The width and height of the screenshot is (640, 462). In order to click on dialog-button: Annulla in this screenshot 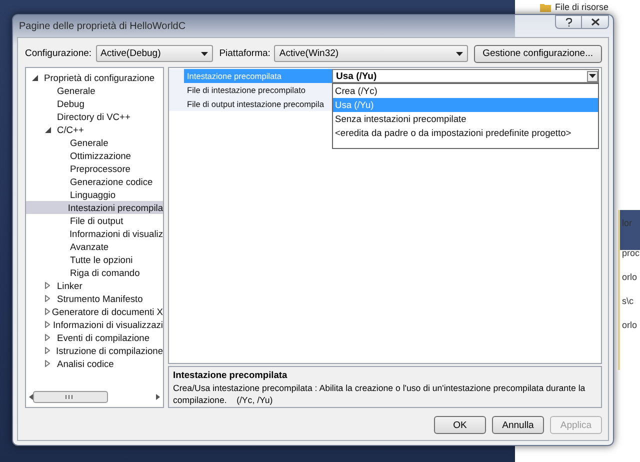, I will do `click(518, 425)`.